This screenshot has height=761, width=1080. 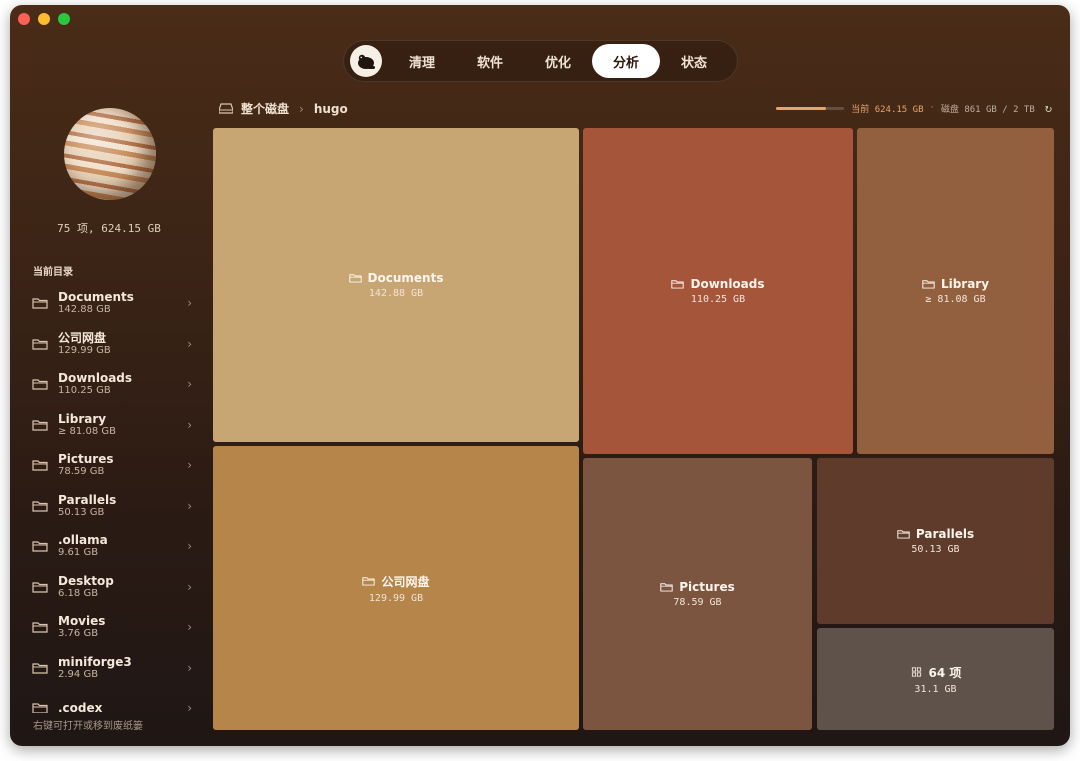 I want to click on dir-size: 9.61 GB, so click(x=78, y=553).